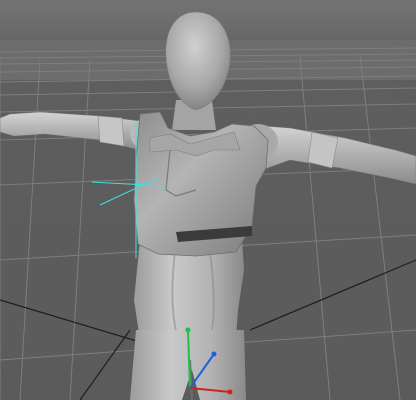 The width and height of the screenshot is (416, 400). What do you see at coordinates (230, 392) in the screenshot?
I see `gizmo-x-handle` at bounding box center [230, 392].